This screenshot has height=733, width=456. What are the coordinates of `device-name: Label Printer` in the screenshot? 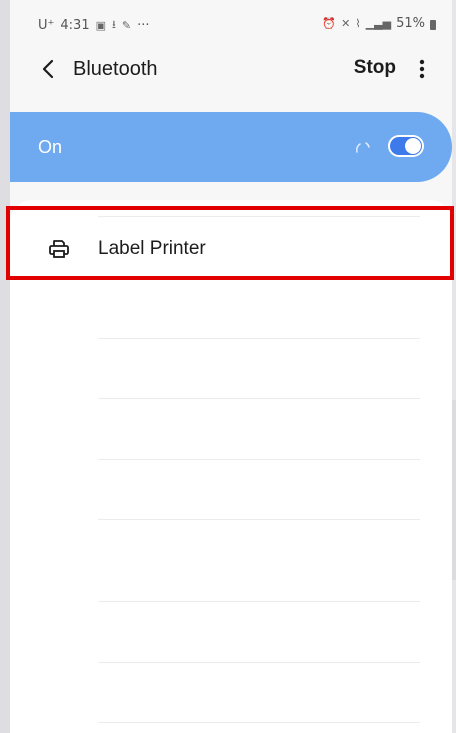 It's located at (152, 248).